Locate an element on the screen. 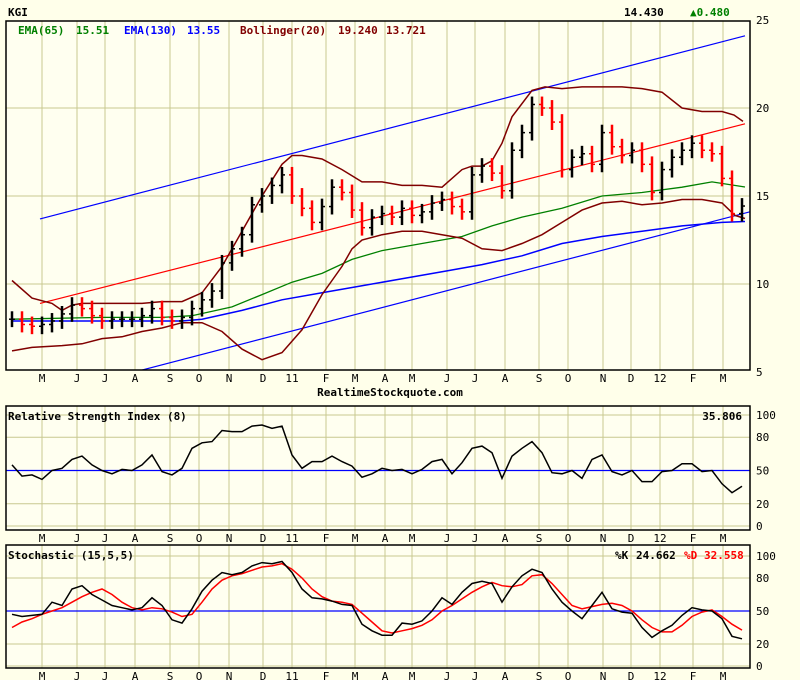 The width and height of the screenshot is (800, 680). stochastic-d-value: 32.558 is located at coordinates (724, 555).